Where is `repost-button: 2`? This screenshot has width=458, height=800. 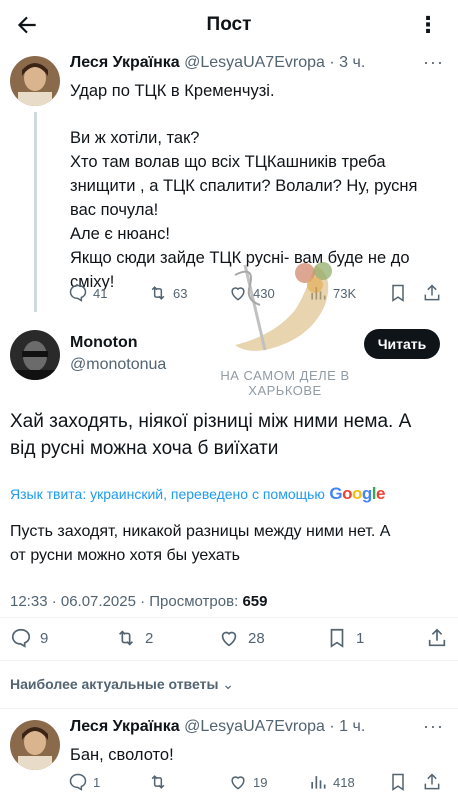 repost-button: 2 is located at coordinates (134, 638).